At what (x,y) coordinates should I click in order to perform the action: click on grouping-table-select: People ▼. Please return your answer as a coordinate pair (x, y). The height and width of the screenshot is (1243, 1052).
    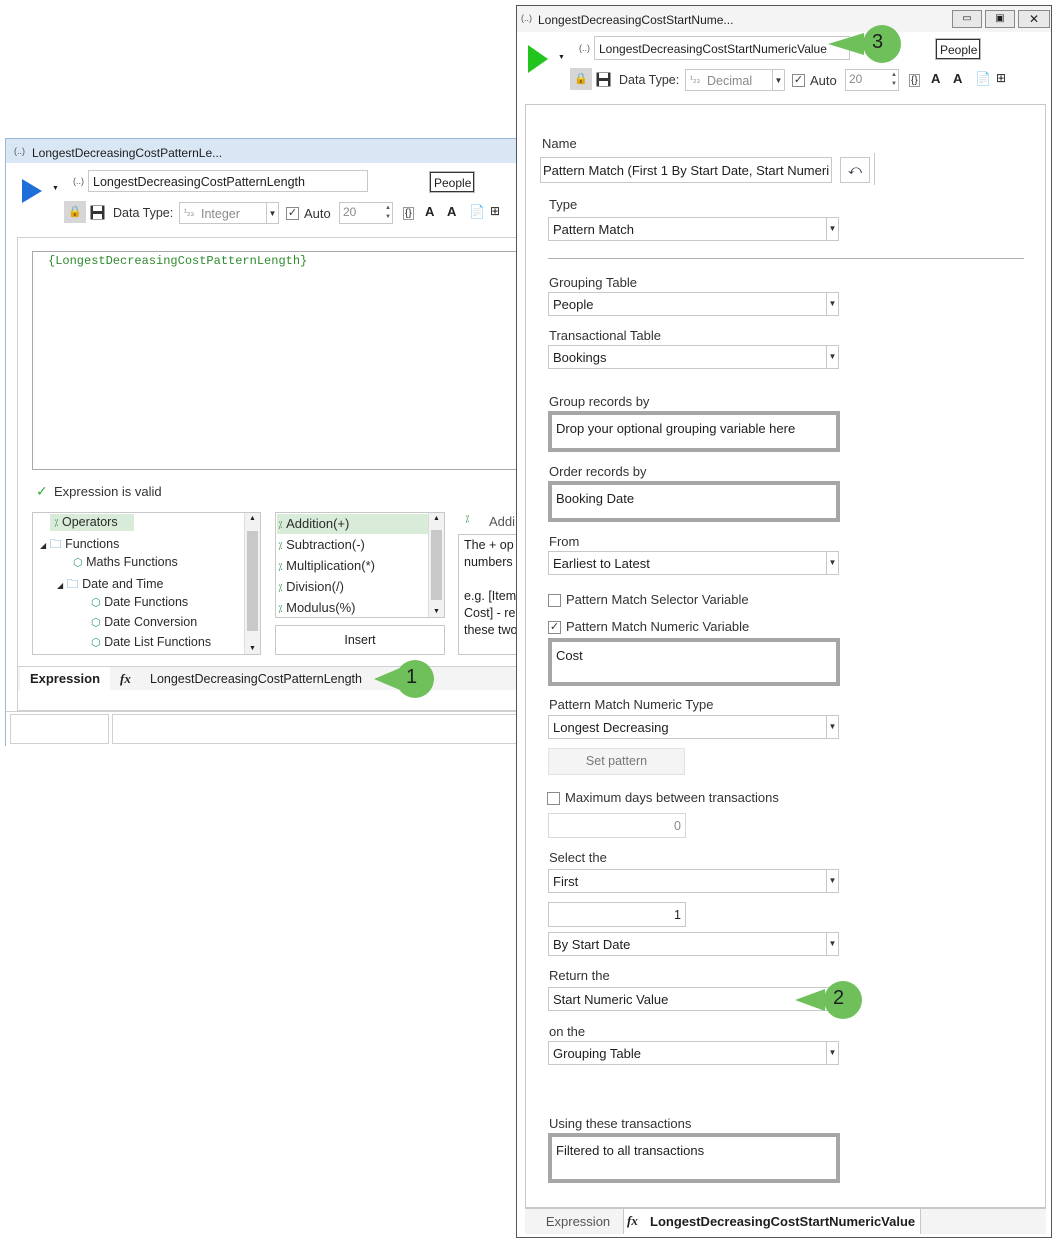
    Looking at the image, I should click on (693, 304).